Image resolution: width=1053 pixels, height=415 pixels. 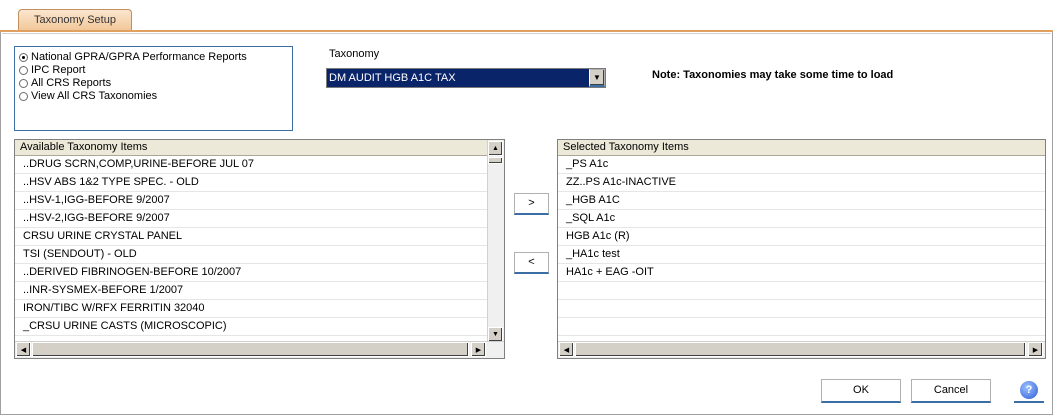 What do you see at coordinates (801, 148) in the screenshot?
I see `selected-list-header: Selected Taxonomy Items` at bounding box center [801, 148].